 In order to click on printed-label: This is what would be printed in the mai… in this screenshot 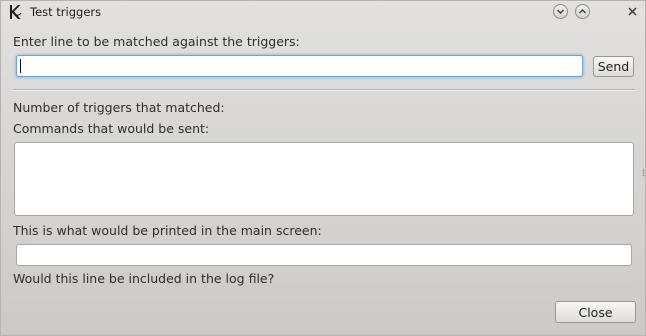, I will do `click(167, 230)`.